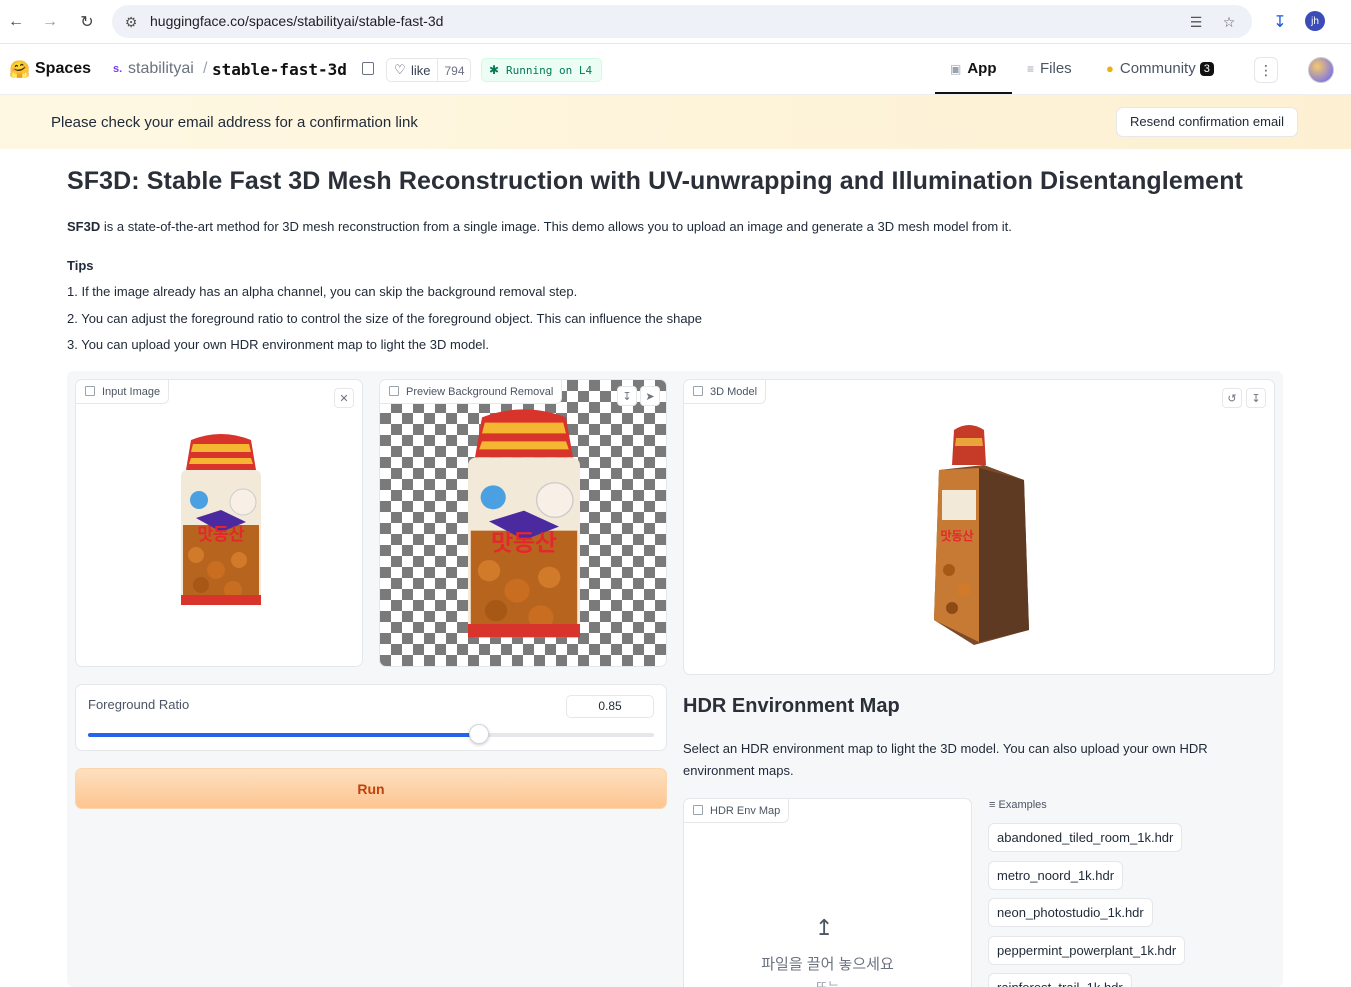 This screenshot has height=987, width=1351. Describe the element at coordinates (827, 892) in the screenshot. I see `hdr-upload-dropzone: HDR Env Map ↥ 파일을 끌어 놓으세요 또는` at that location.